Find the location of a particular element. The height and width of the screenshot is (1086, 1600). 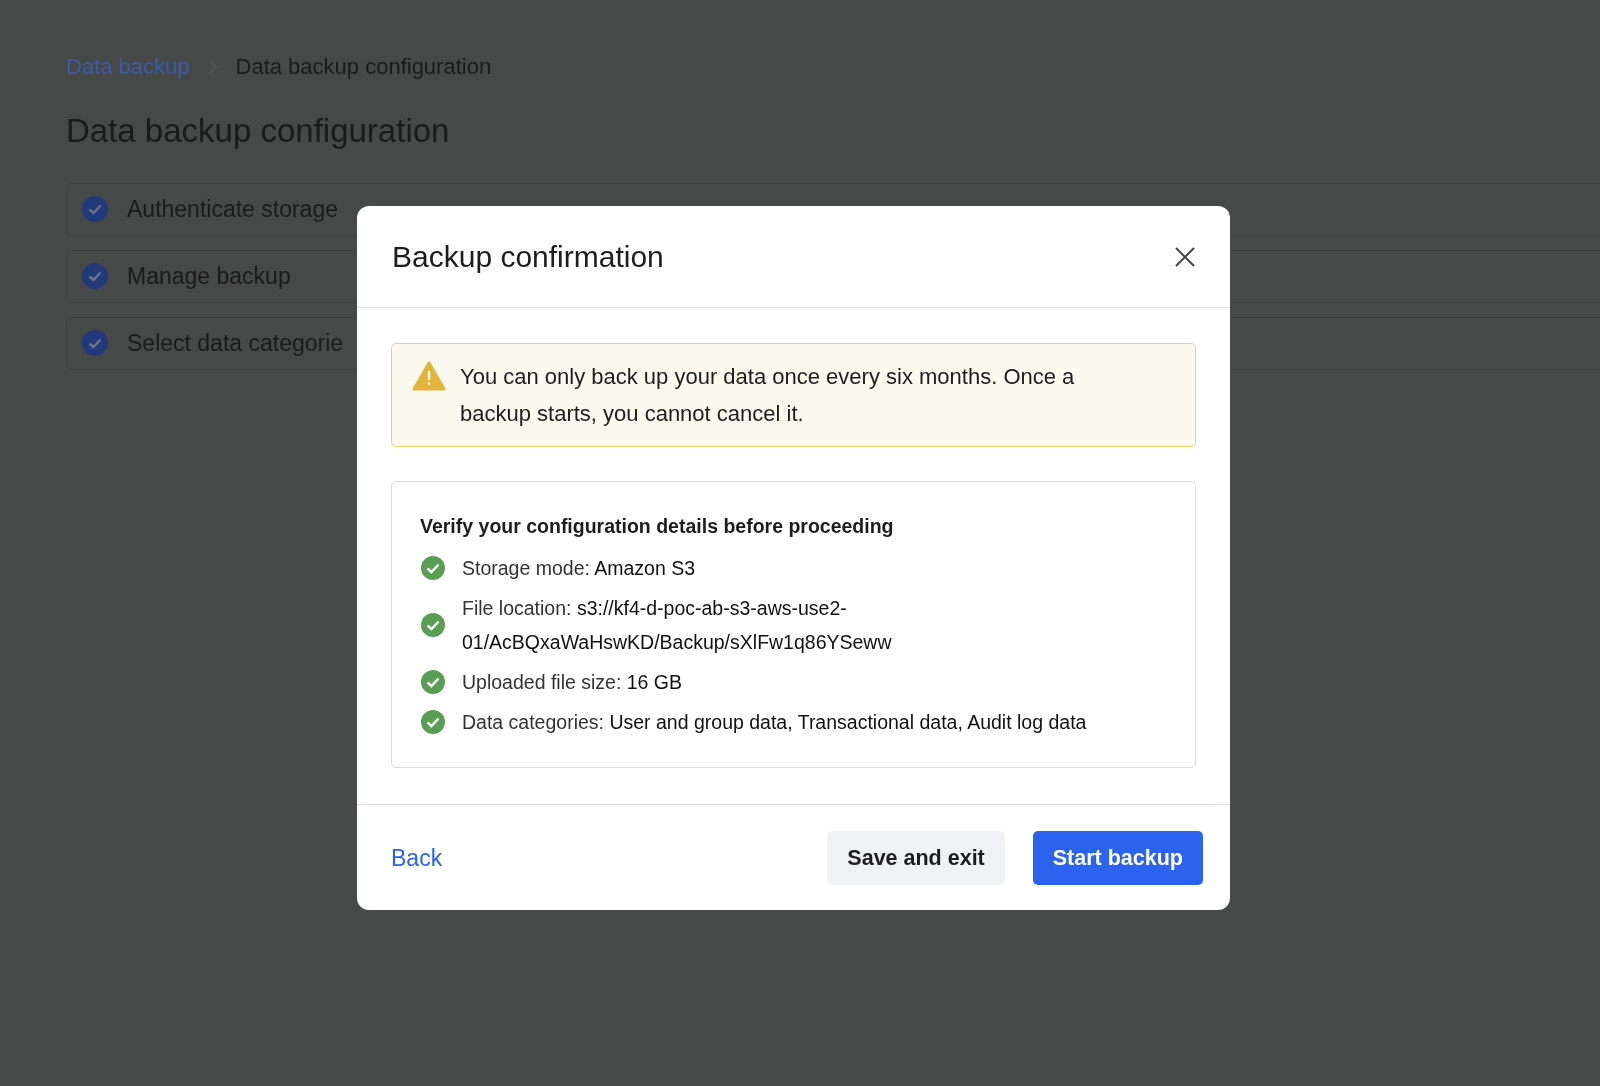

modal-title: Backup confirmation is located at coordinates (528, 256).